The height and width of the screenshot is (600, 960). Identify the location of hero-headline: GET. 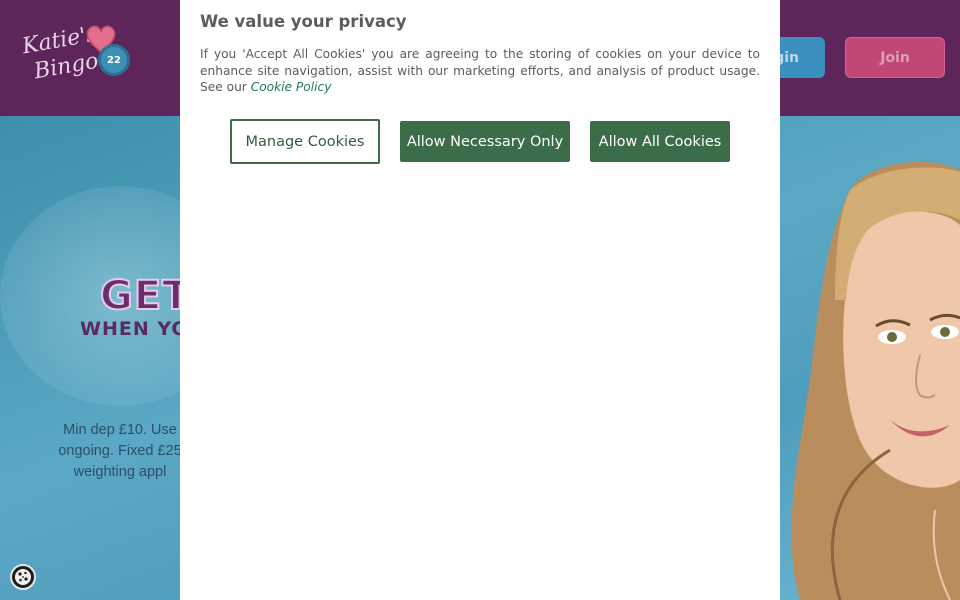
(145, 296).